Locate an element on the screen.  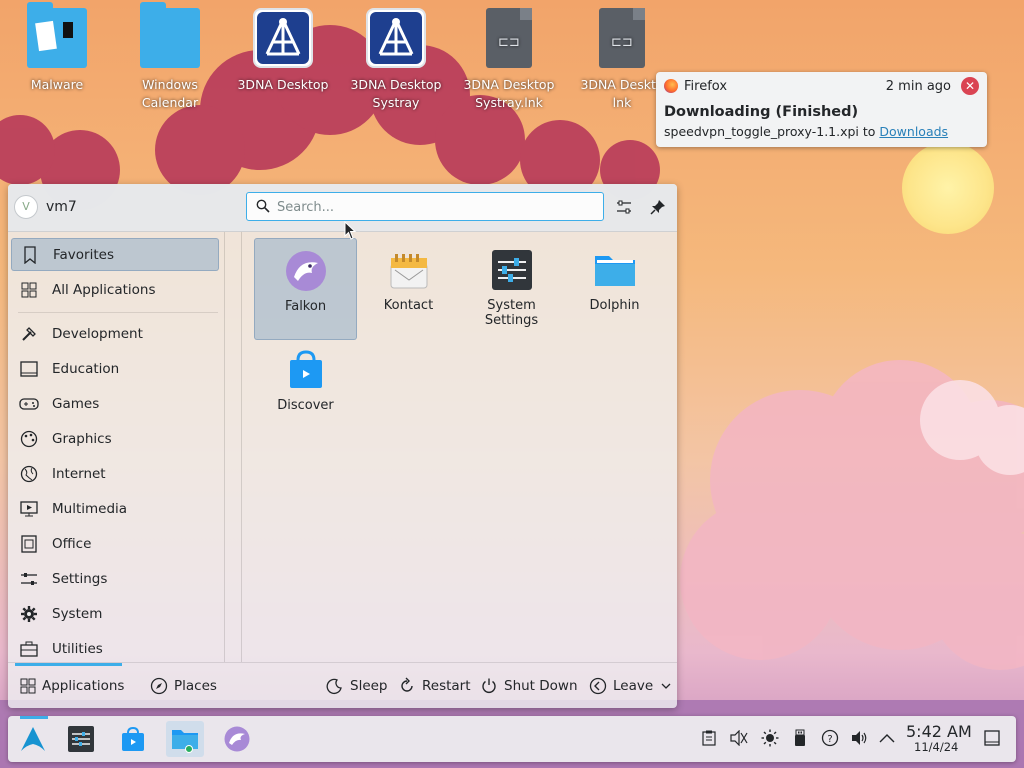
volume-icon is located at coordinates (859, 738).